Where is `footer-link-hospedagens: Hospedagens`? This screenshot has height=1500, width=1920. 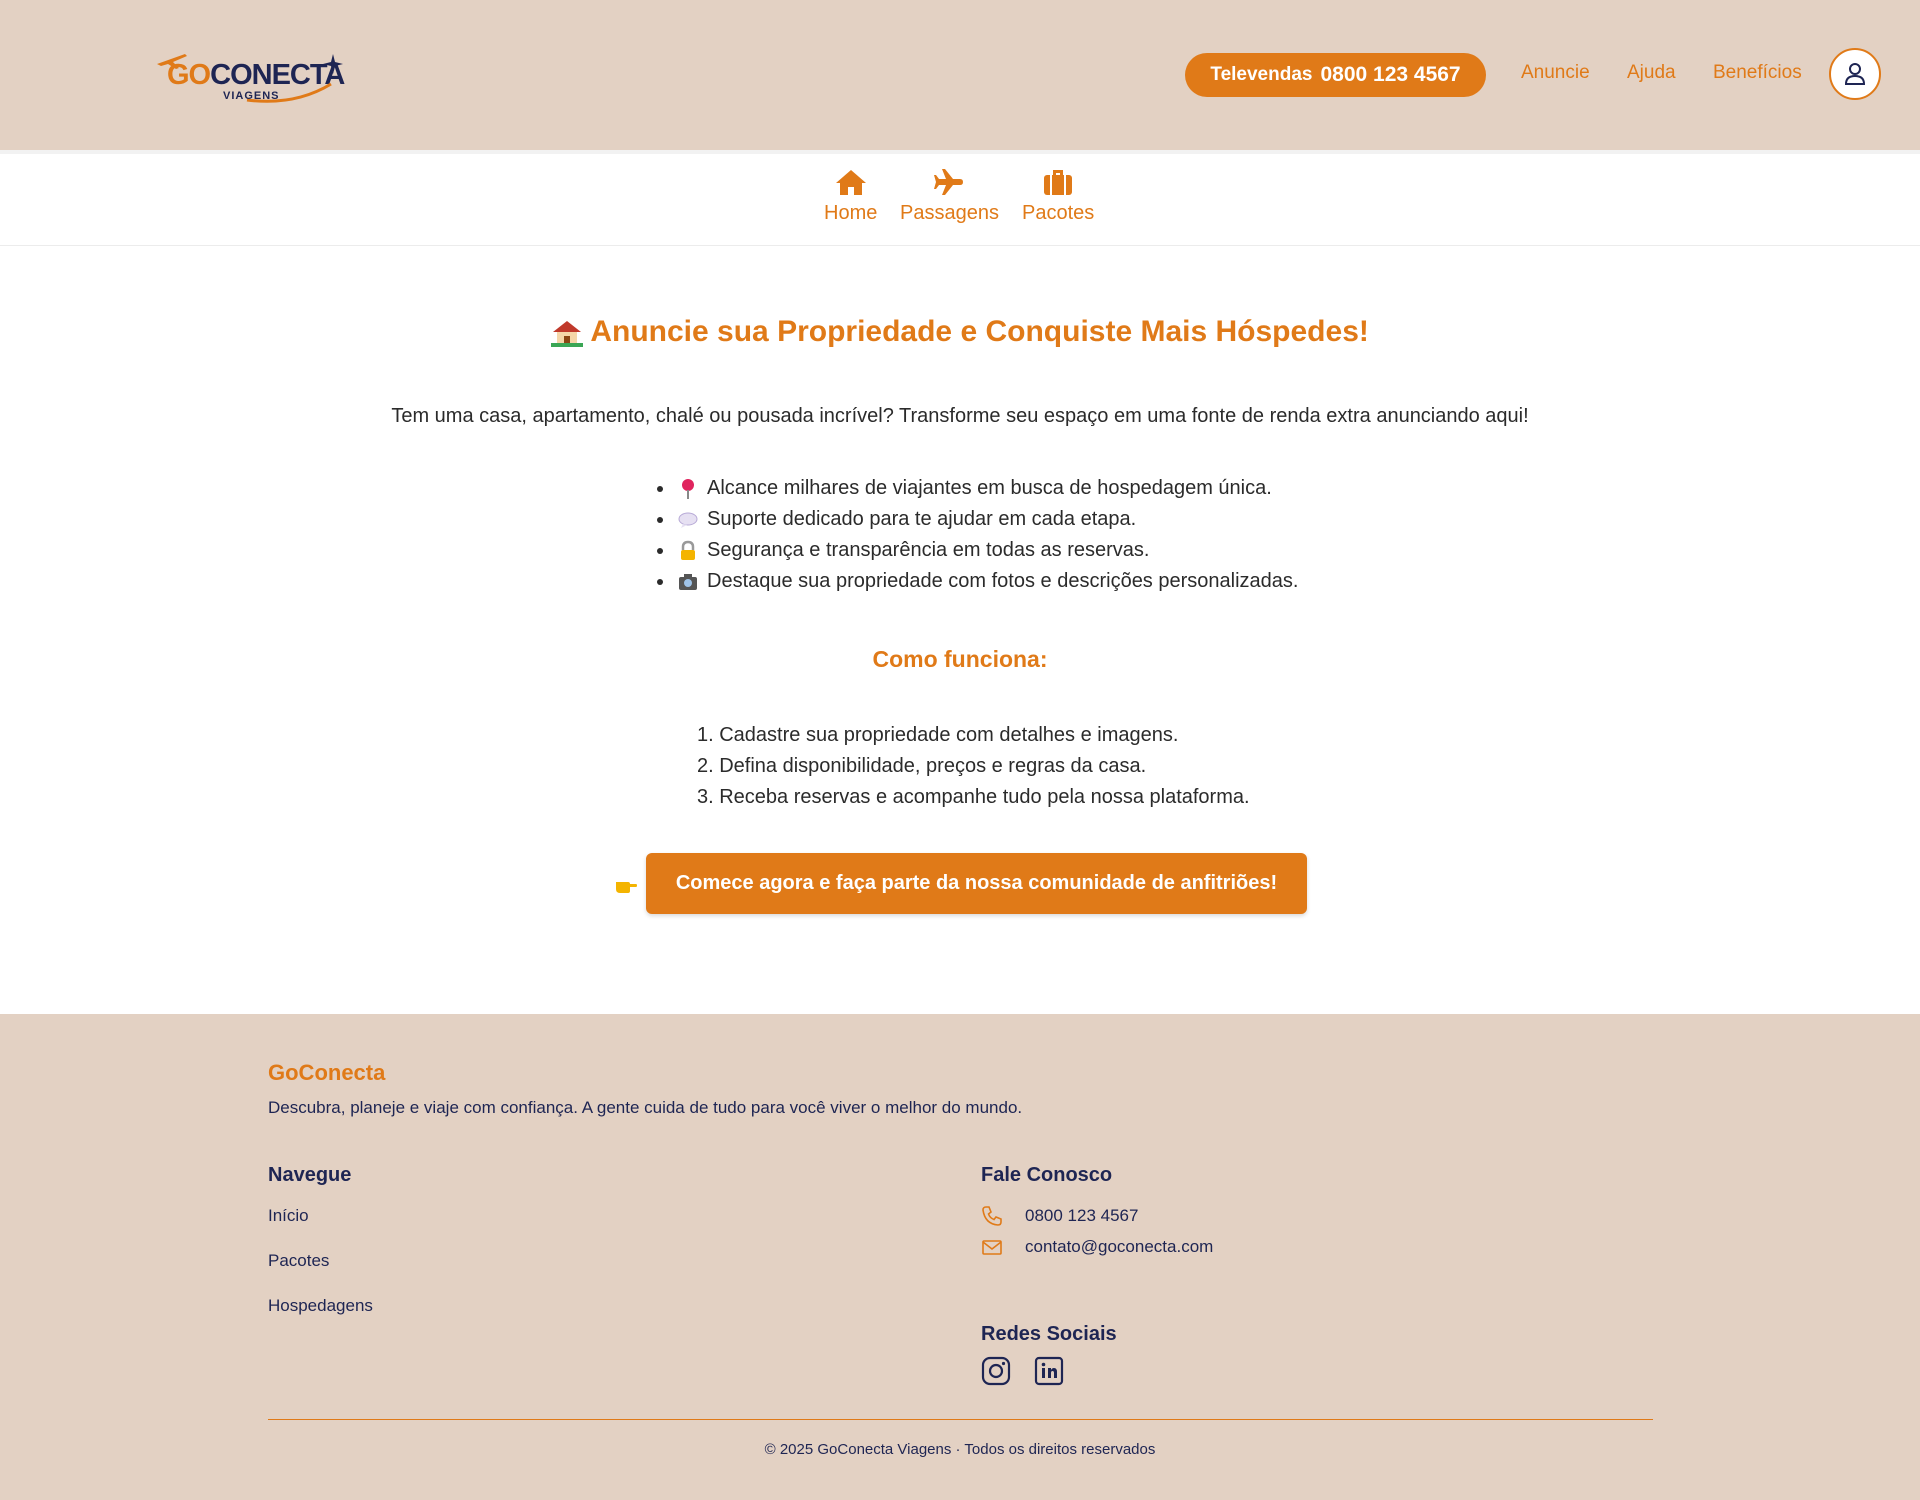
footer-link-hospedagens: Hospedagens is located at coordinates (320, 1306).